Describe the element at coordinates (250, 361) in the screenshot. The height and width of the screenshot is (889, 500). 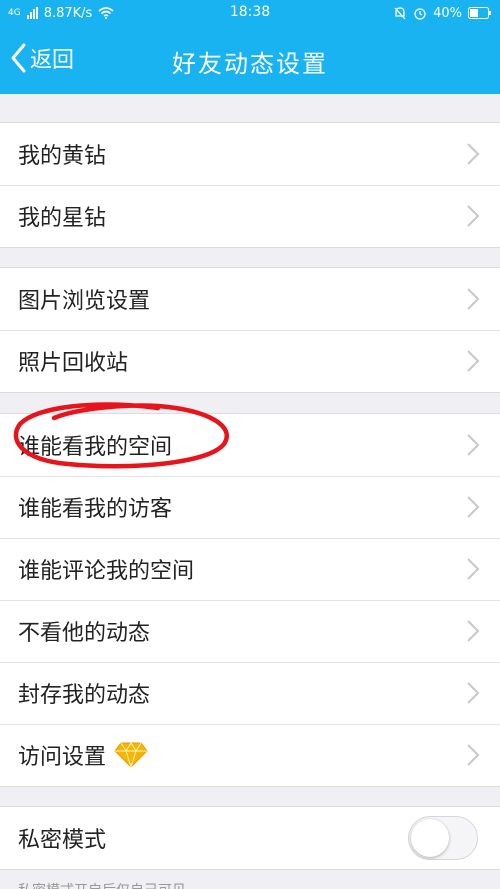
I see `row-photo-recycle-bin: 照片回收站` at that location.